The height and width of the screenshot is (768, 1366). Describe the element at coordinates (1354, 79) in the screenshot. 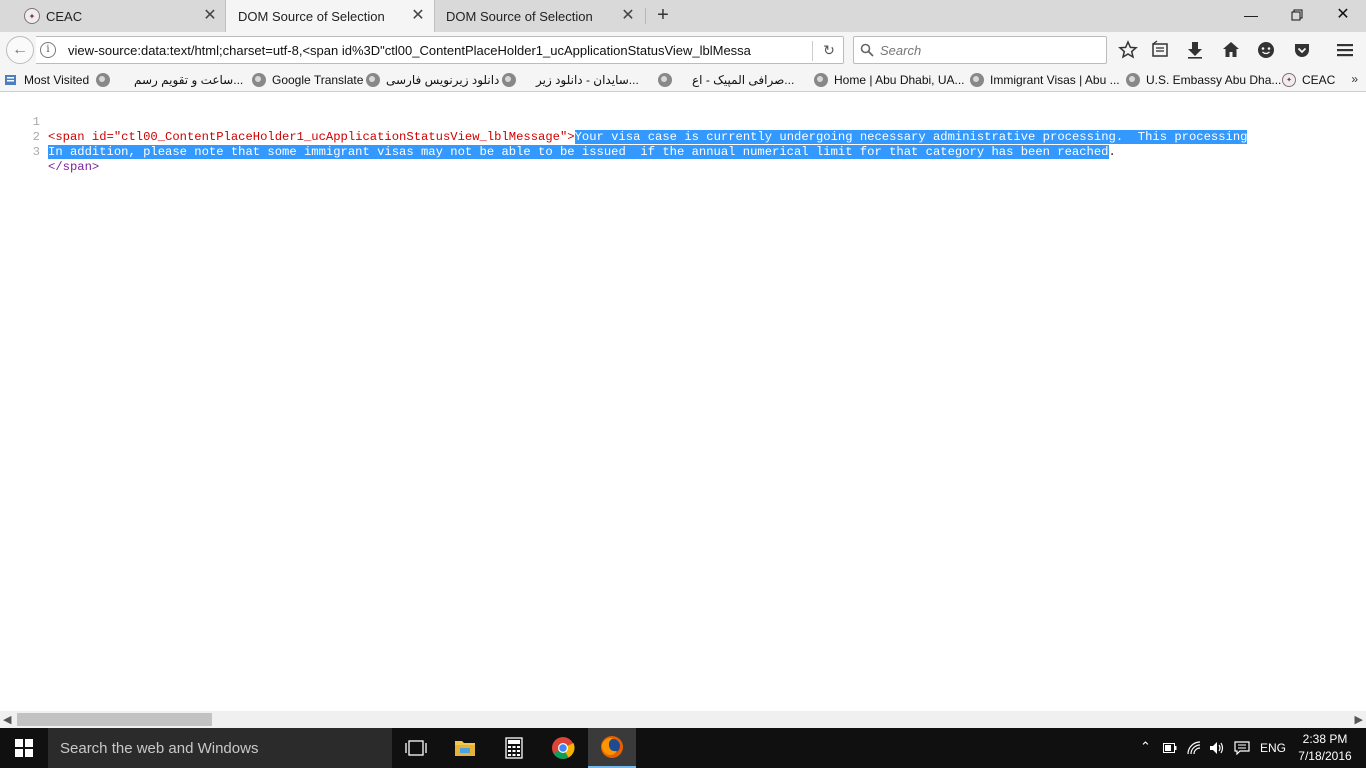

I see `chevron-more-icon: »` at that location.